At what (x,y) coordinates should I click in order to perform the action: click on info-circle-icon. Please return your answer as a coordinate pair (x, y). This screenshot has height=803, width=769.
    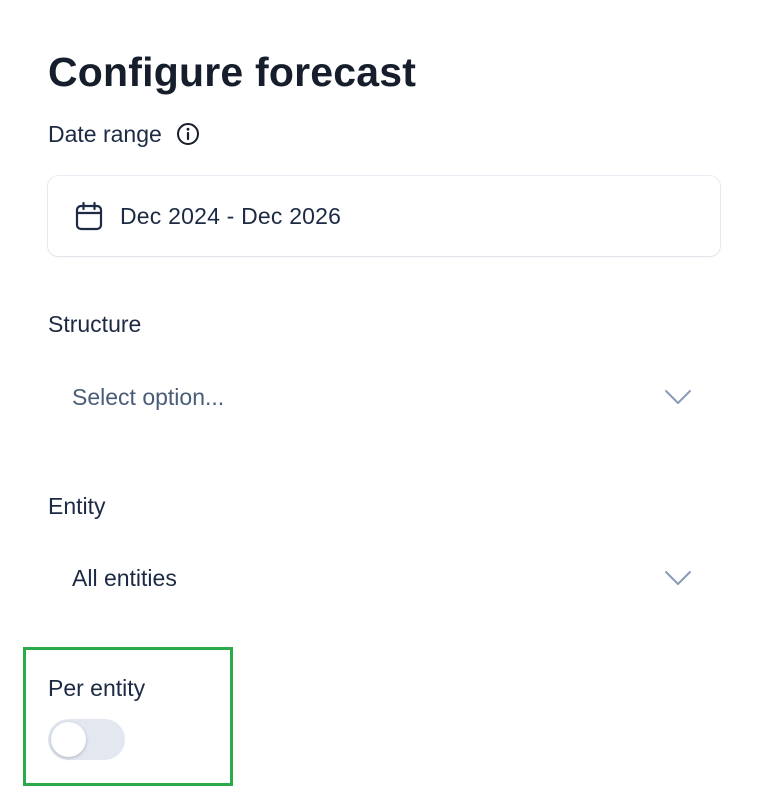
    Looking at the image, I should click on (188, 134).